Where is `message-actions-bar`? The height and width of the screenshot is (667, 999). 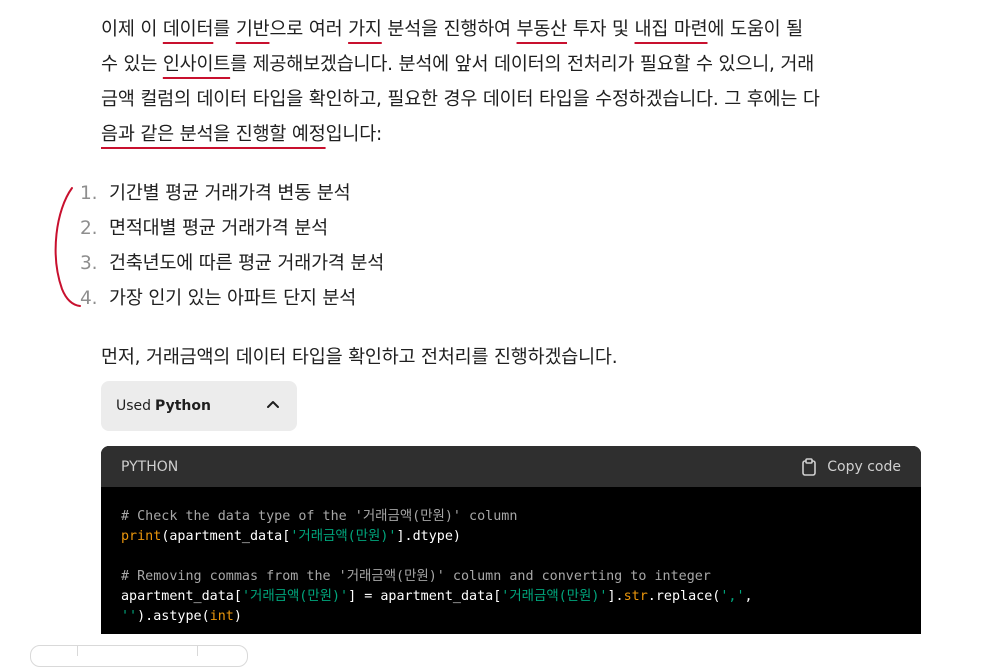
message-actions-bar is located at coordinates (139, 656).